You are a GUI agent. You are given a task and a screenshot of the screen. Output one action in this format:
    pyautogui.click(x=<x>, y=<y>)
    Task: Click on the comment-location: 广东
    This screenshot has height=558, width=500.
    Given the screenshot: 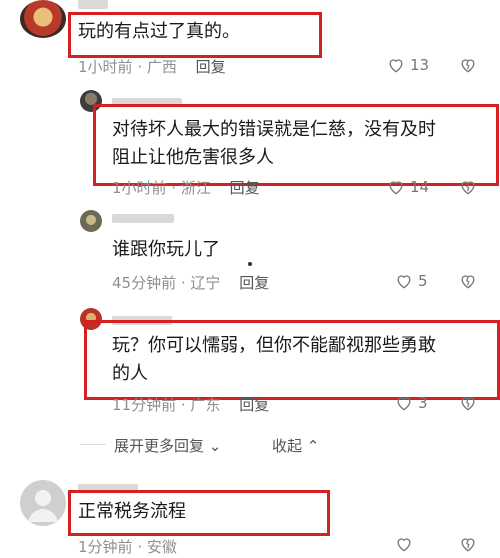 What is the action you would take?
    pyautogui.click(x=205, y=405)
    